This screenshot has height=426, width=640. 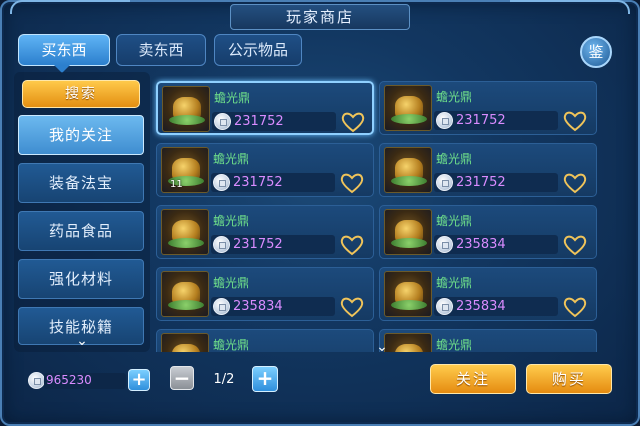 What do you see at coordinates (473, 379) in the screenshot?
I see `follow-button: 关注` at bounding box center [473, 379].